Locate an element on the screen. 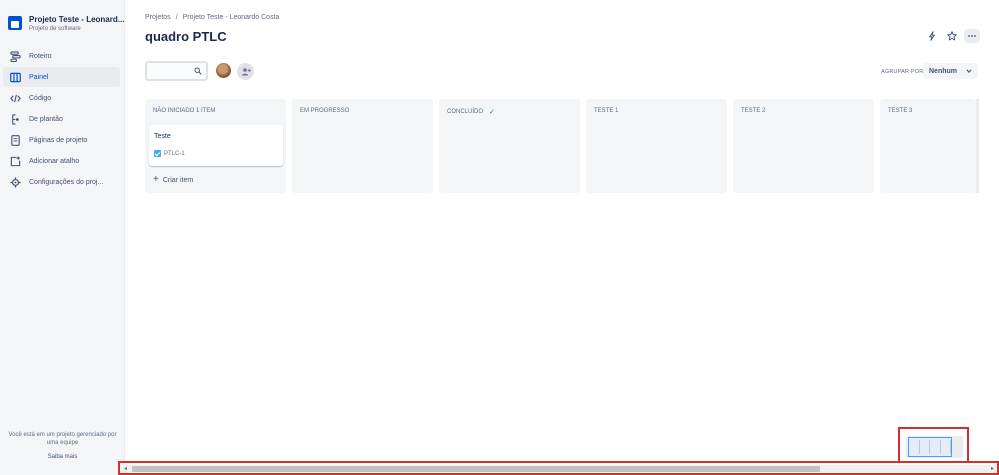 The width and height of the screenshot is (999, 475). search-input is located at coordinates (171, 71).